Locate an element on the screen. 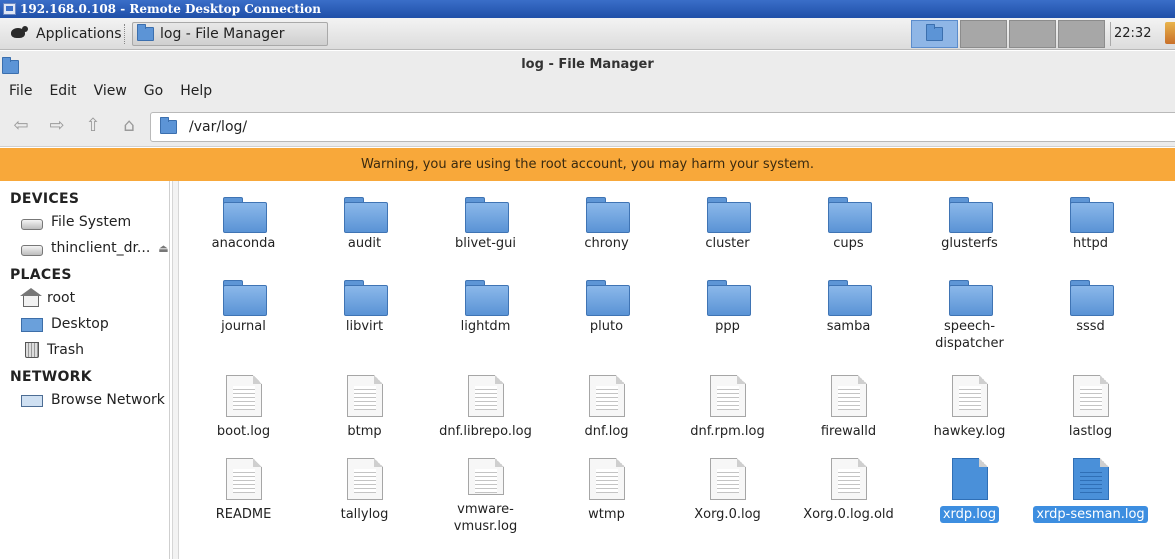 The image size is (1175, 559). folder-item: pluto is located at coordinates (606, 319).